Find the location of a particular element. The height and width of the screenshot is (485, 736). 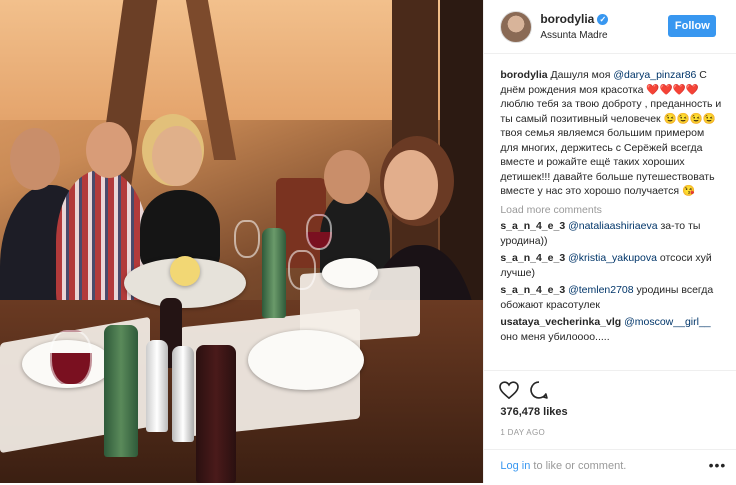

more-options-icon: ••• is located at coordinates (718, 465).